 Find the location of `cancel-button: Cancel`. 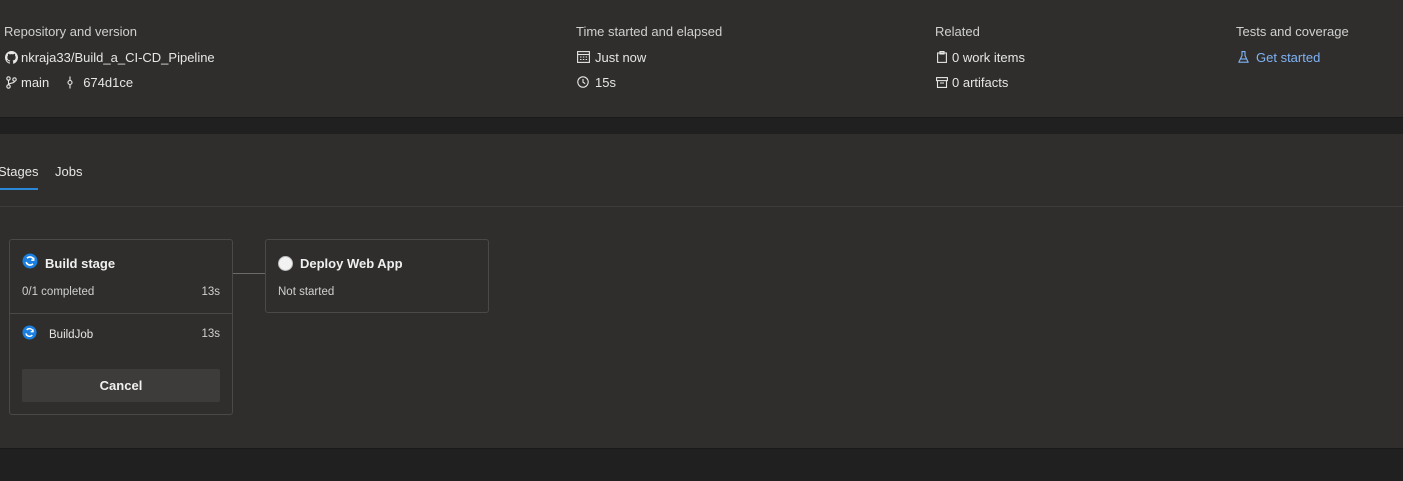

cancel-button: Cancel is located at coordinates (121, 385).